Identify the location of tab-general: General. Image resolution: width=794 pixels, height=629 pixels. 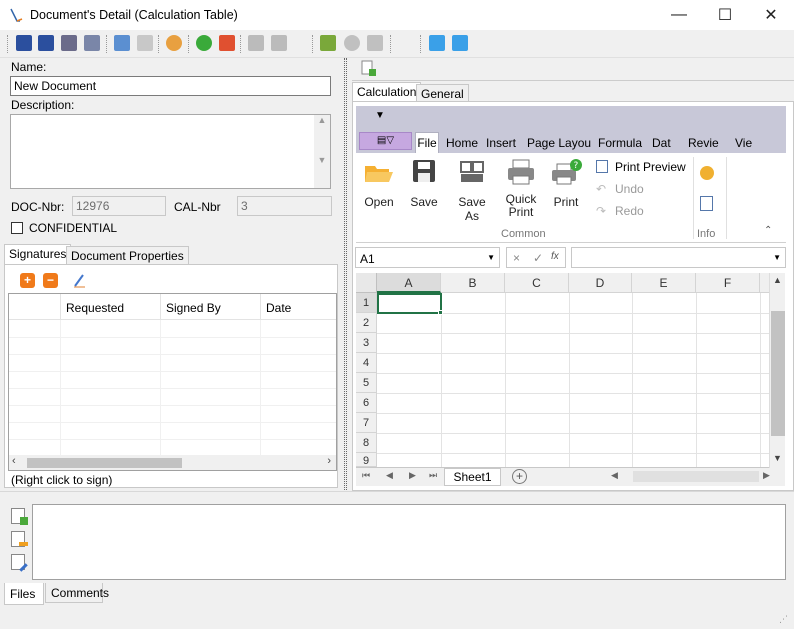
(442, 92).